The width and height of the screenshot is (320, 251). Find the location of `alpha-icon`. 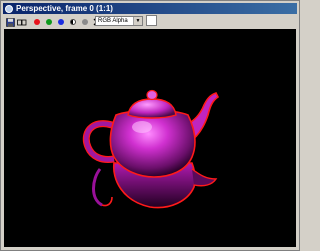

alpha-icon is located at coordinates (85, 22).